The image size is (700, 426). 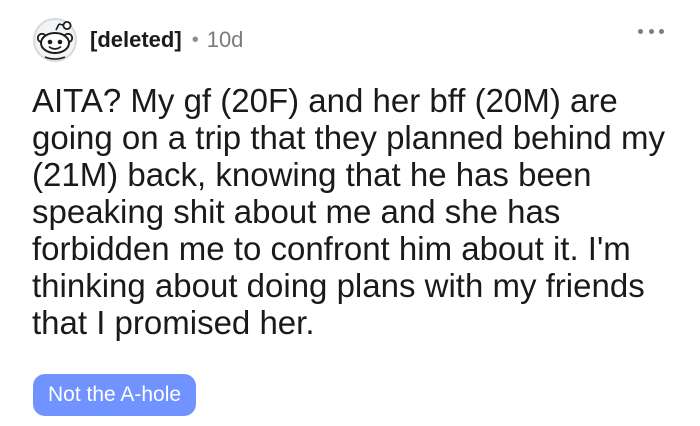 I want to click on post-flair: Not the A-hole, so click(x=115, y=395).